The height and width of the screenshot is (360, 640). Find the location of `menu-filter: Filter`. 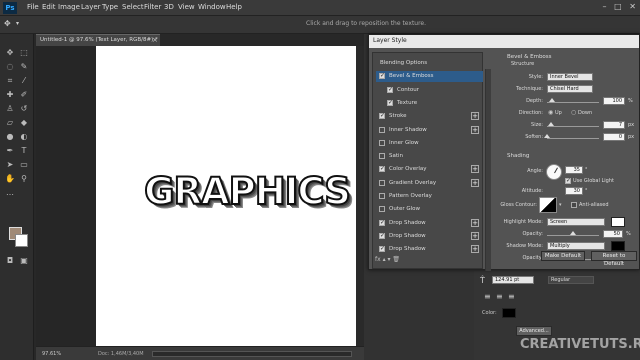

menu-filter: Filter is located at coordinates (152, 7).